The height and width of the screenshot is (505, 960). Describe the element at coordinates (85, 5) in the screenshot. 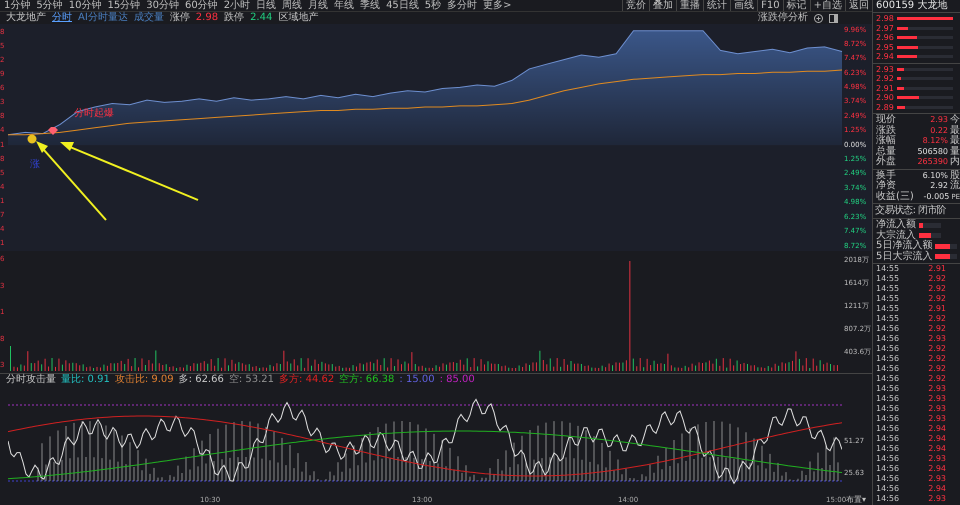

I see `period-tab: 10分钟` at that location.